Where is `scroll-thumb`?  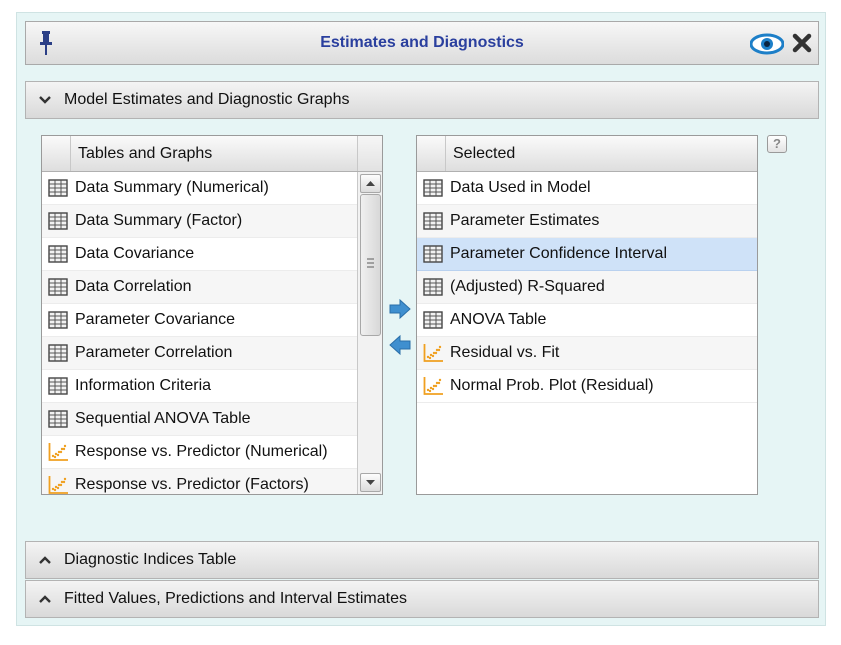
scroll-thumb is located at coordinates (370, 265).